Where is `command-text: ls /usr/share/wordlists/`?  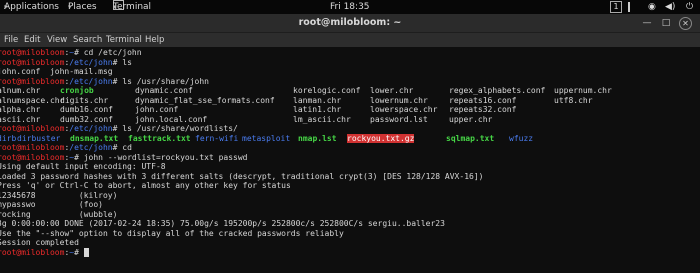
command-text: ls /usr/share/wordlists/ is located at coordinates (180, 128).